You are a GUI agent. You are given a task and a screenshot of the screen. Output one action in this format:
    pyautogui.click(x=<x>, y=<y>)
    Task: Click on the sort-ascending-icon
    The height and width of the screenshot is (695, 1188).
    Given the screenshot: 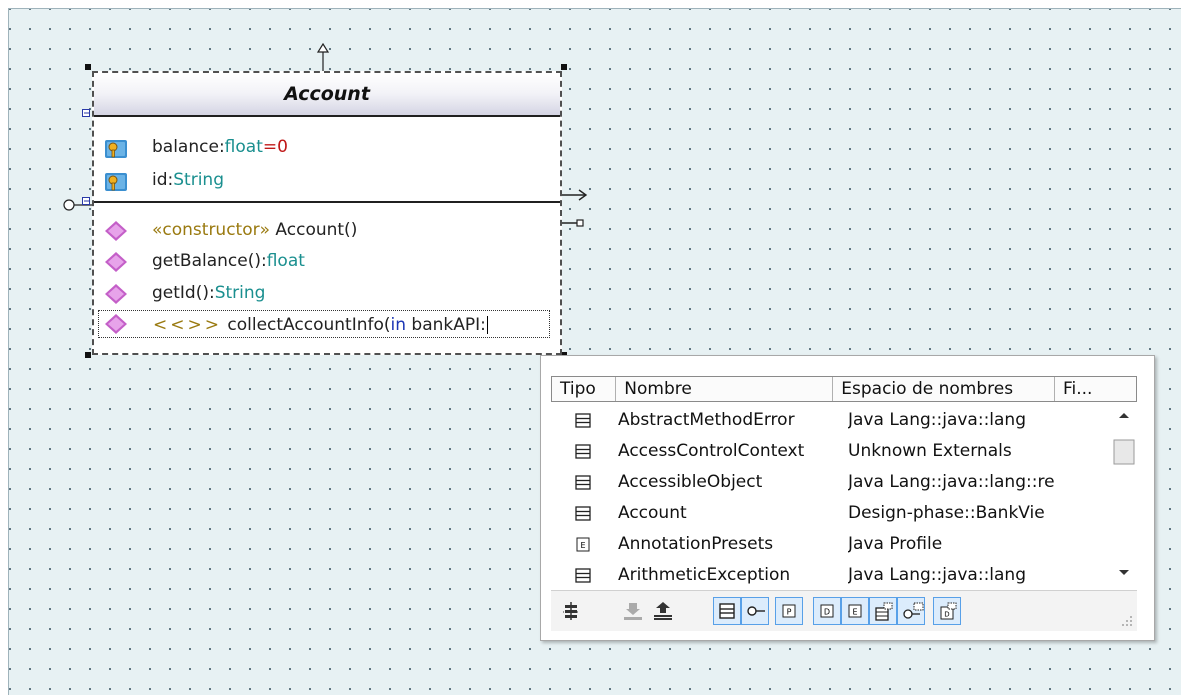 What is the action you would take?
    pyautogui.click(x=663, y=611)
    